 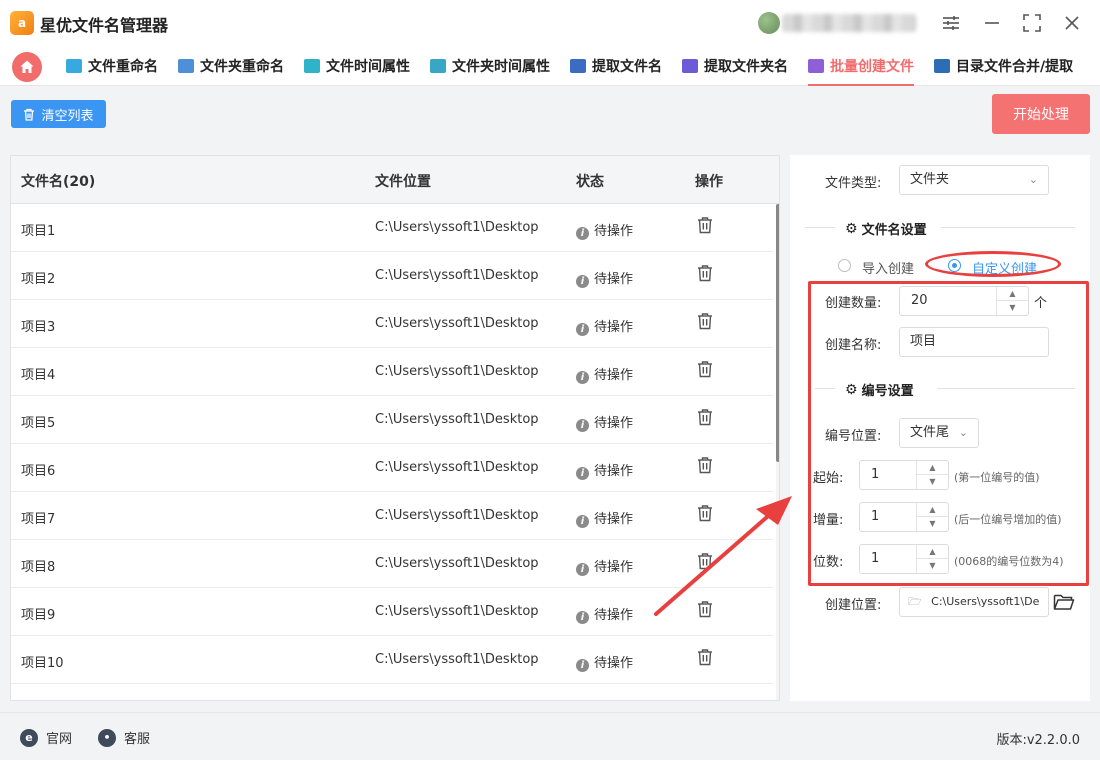 What do you see at coordinates (578, 66) in the screenshot?
I see `extract-filename-icon` at bounding box center [578, 66].